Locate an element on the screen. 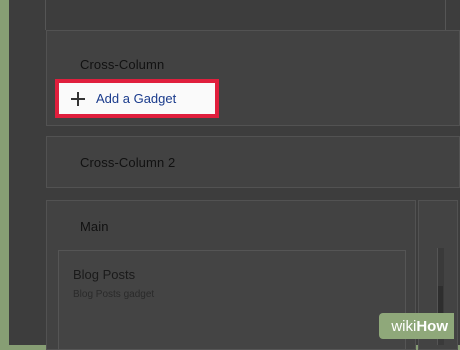  blog-posts-subtitle: Blog Posts gadget is located at coordinates (113, 294).